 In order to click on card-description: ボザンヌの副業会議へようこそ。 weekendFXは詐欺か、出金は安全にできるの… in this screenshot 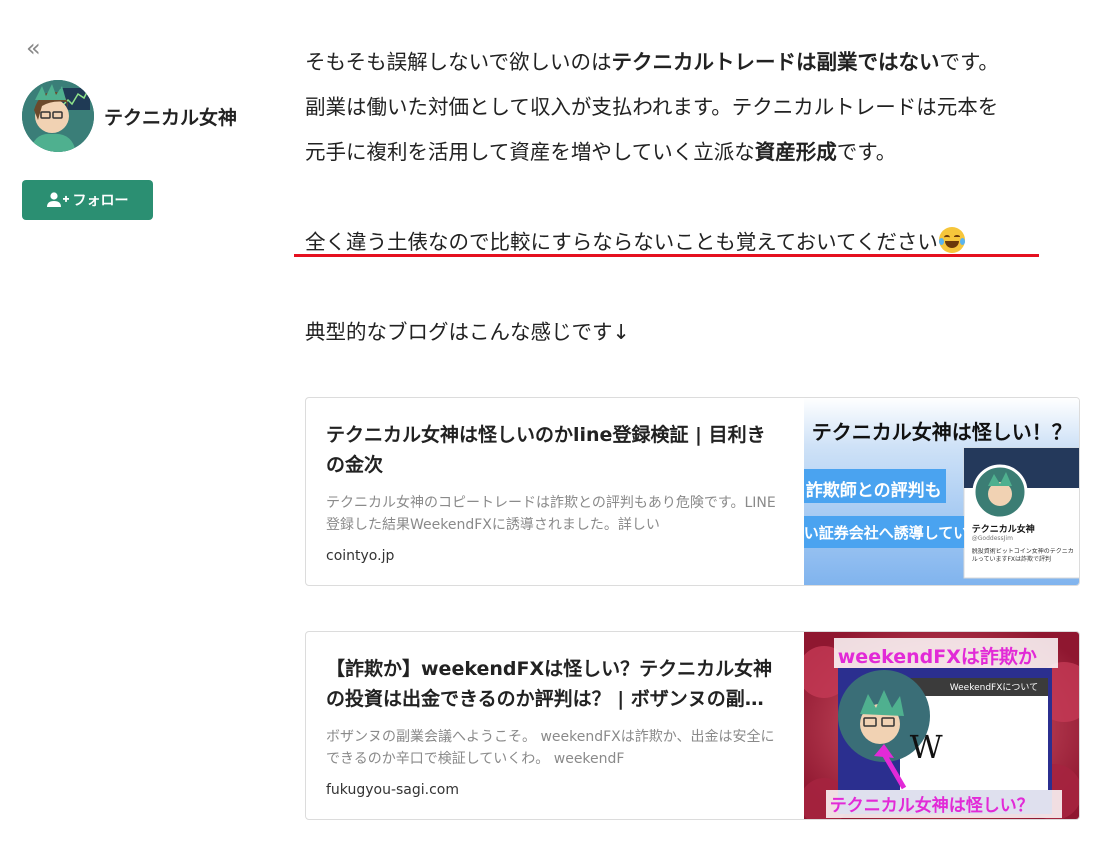, I will do `click(550, 748)`.